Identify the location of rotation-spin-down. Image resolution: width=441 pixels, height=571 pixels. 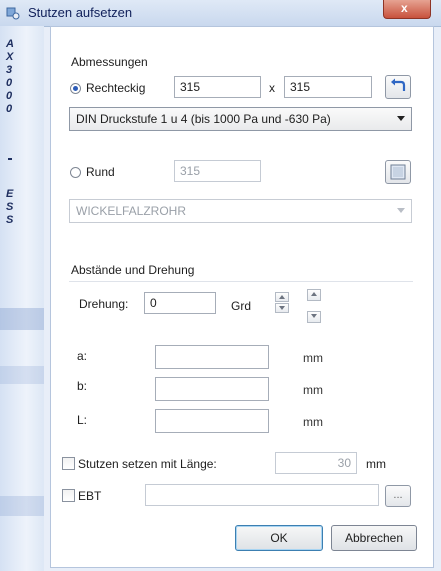
(282, 308).